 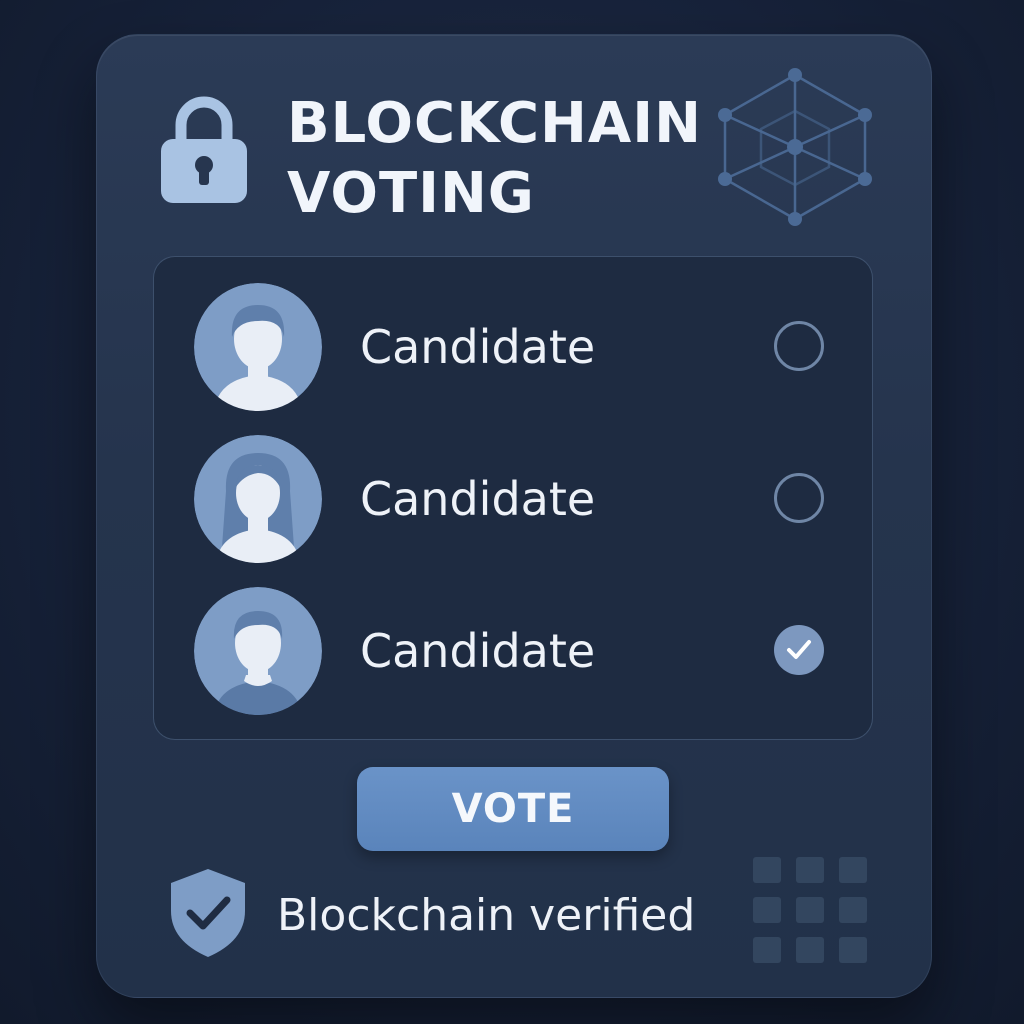 What do you see at coordinates (513, 809) in the screenshot?
I see `vote-button: VOTE` at bounding box center [513, 809].